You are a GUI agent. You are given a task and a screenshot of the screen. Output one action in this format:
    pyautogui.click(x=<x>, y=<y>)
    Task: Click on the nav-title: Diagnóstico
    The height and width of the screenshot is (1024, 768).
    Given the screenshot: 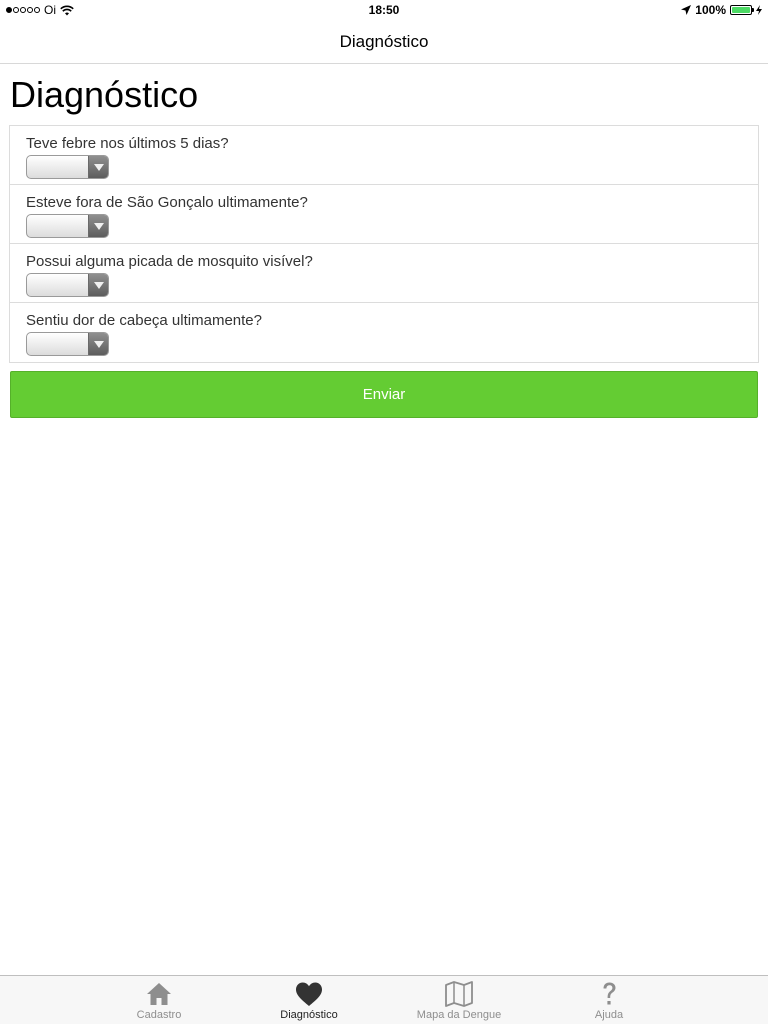 What is the action you would take?
    pyautogui.click(x=384, y=41)
    